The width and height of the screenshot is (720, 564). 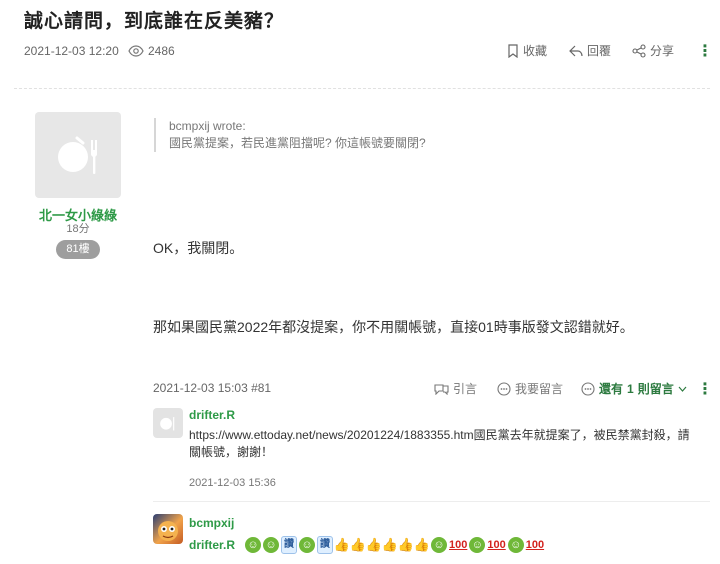 What do you see at coordinates (682, 389) in the screenshot?
I see `chevron-down-icon` at bounding box center [682, 389].